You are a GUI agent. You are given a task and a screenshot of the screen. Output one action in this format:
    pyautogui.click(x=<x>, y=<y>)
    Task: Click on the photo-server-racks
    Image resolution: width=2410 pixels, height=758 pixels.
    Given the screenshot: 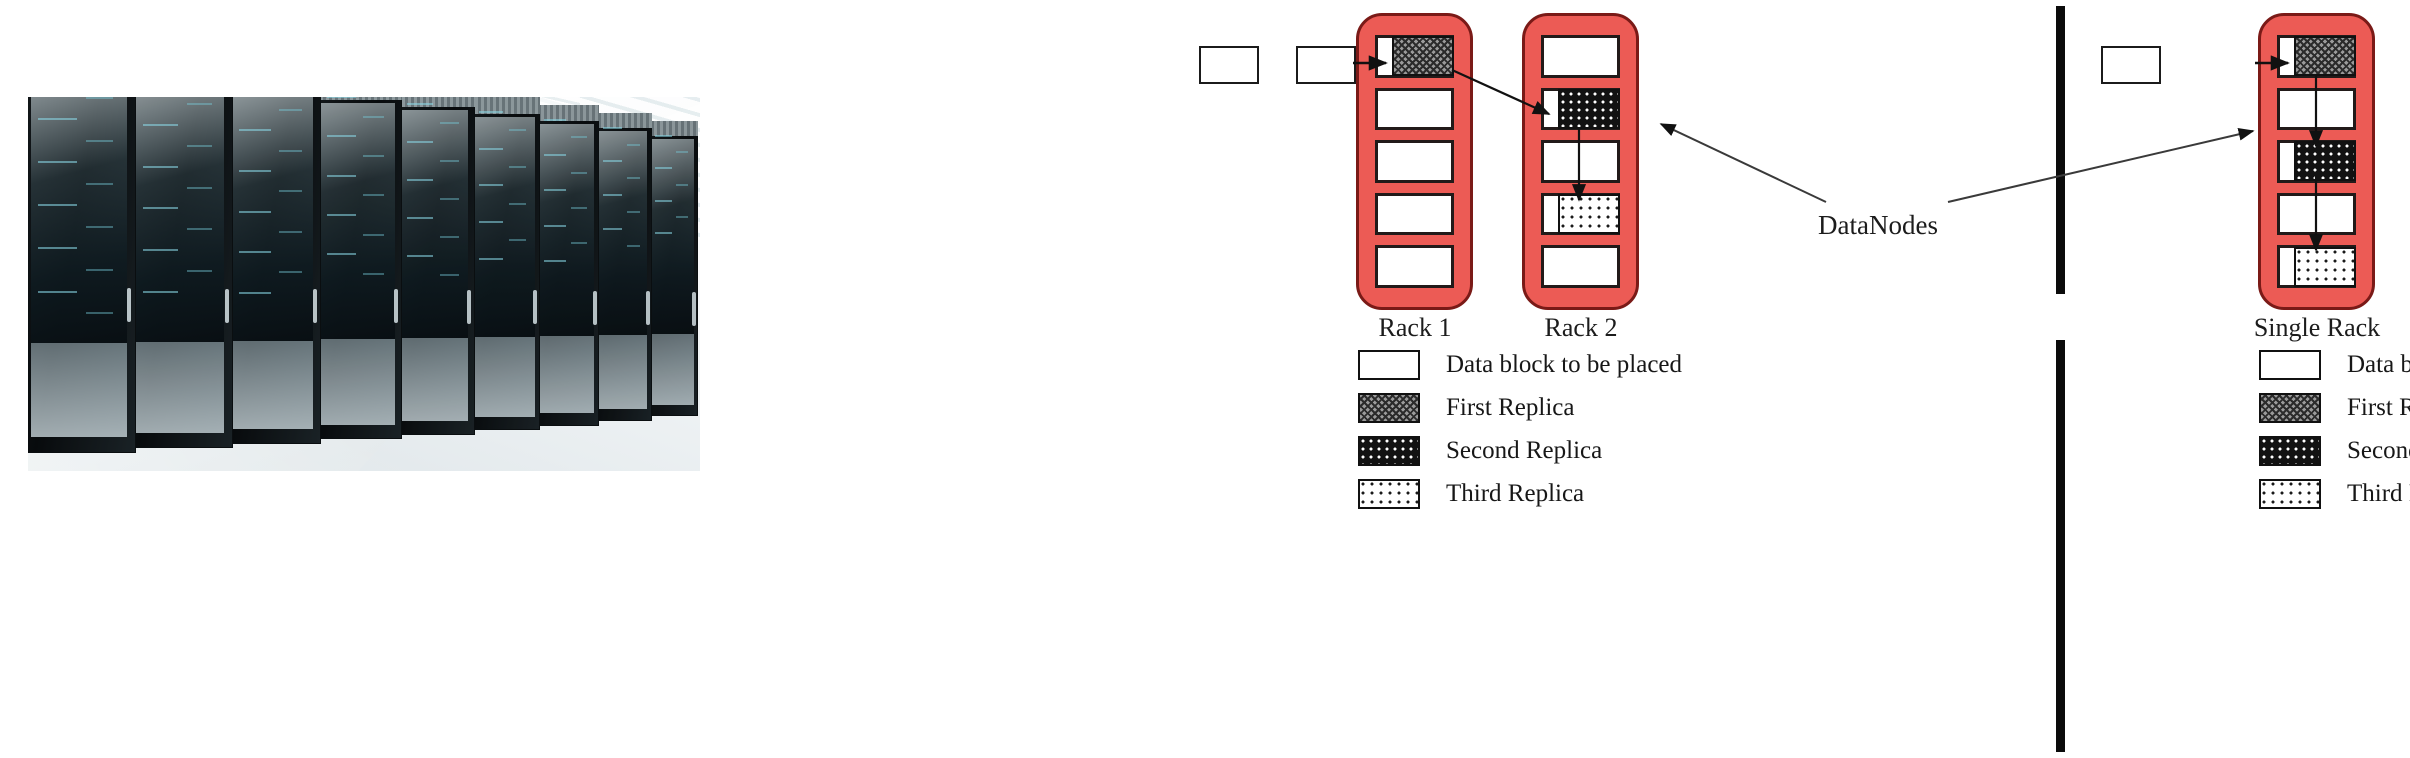 What is the action you would take?
    pyautogui.click(x=364, y=284)
    